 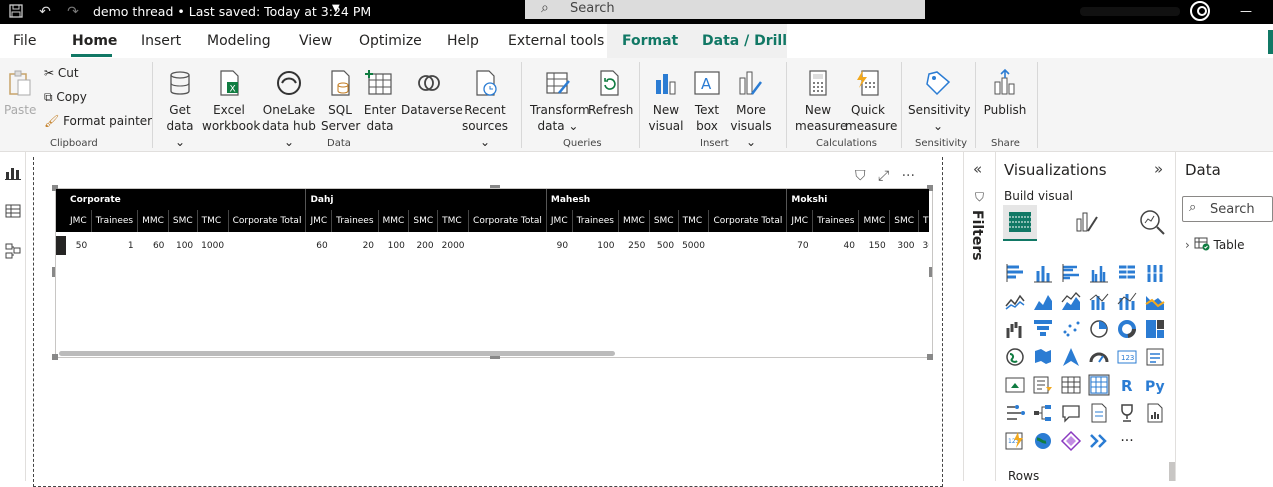 What do you see at coordinates (610, 93) in the screenshot?
I see `refresh-button: Refresh` at bounding box center [610, 93].